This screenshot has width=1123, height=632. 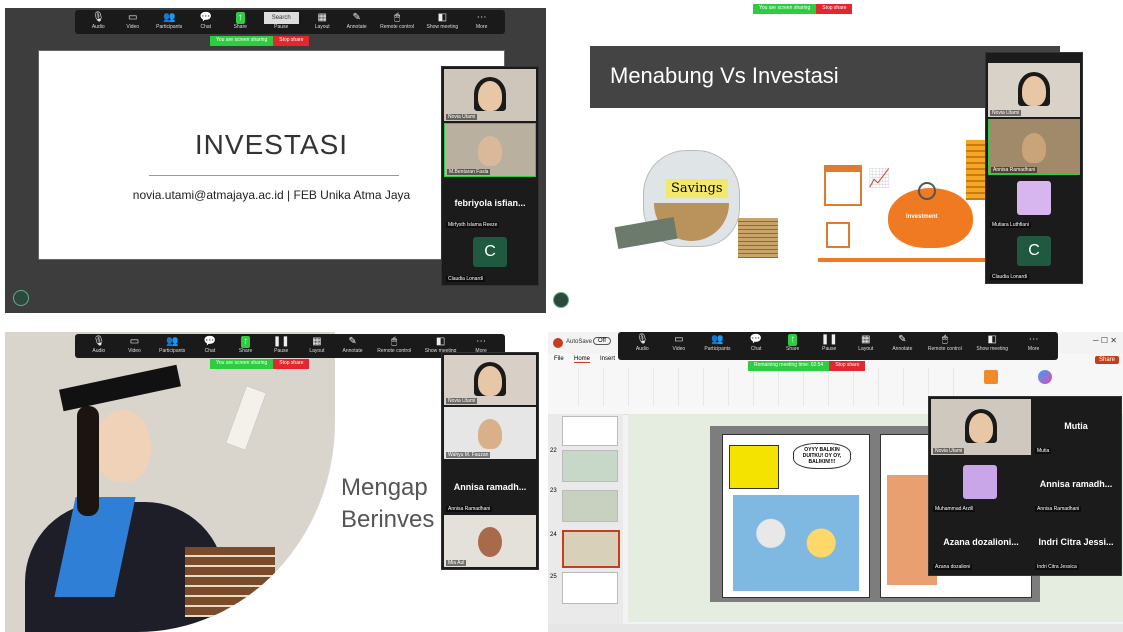 I want to click on participant-video, so click(x=490, y=434).